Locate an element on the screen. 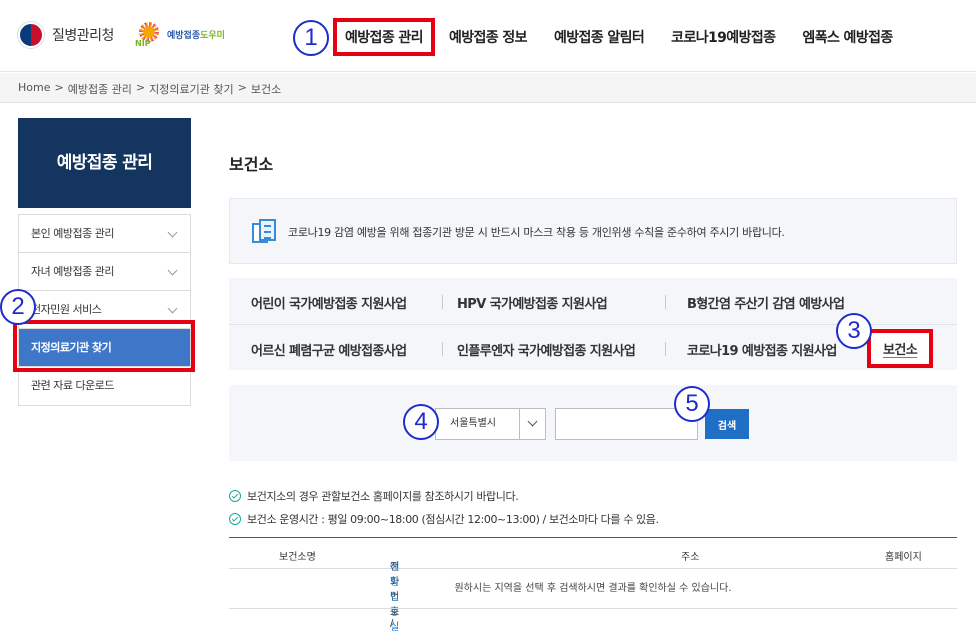 This screenshot has height=641, width=976. tab-senior-pneumococcal: 어르신 폐렴구균 예방접종사업 is located at coordinates (329, 349).